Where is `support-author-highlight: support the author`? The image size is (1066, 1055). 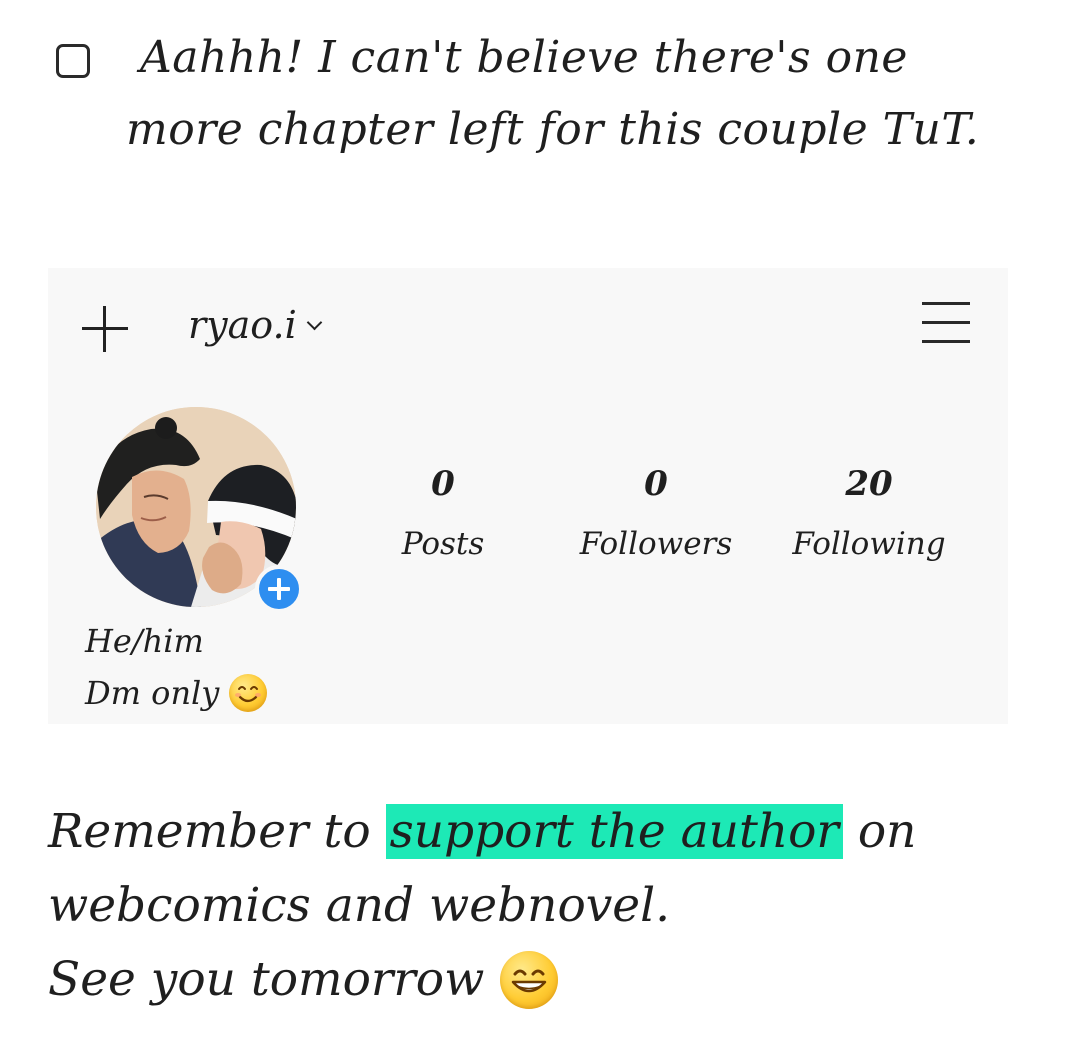 support-author-highlight: support the author is located at coordinates (614, 831).